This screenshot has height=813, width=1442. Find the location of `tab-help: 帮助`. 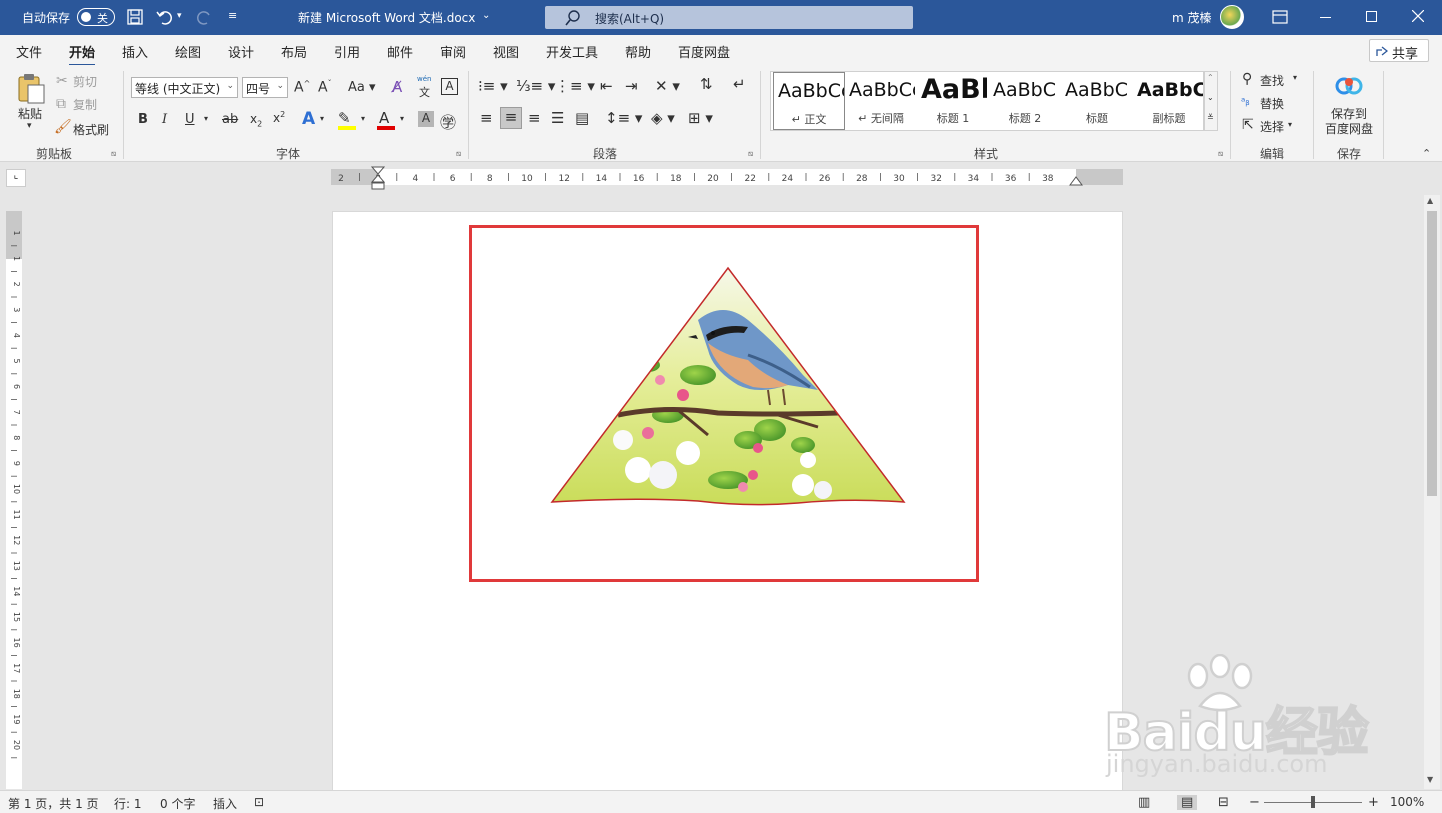

tab-help: 帮助 is located at coordinates (638, 51).